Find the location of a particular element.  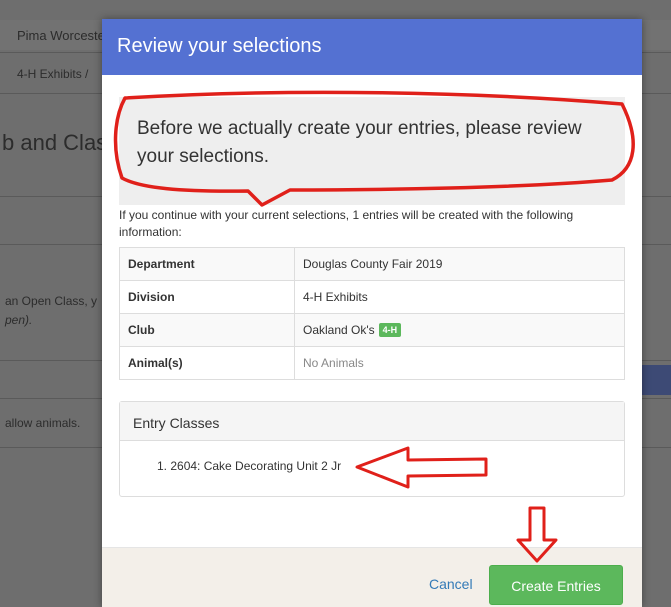

bg-open-class-line2: pen). is located at coordinates (19, 320).